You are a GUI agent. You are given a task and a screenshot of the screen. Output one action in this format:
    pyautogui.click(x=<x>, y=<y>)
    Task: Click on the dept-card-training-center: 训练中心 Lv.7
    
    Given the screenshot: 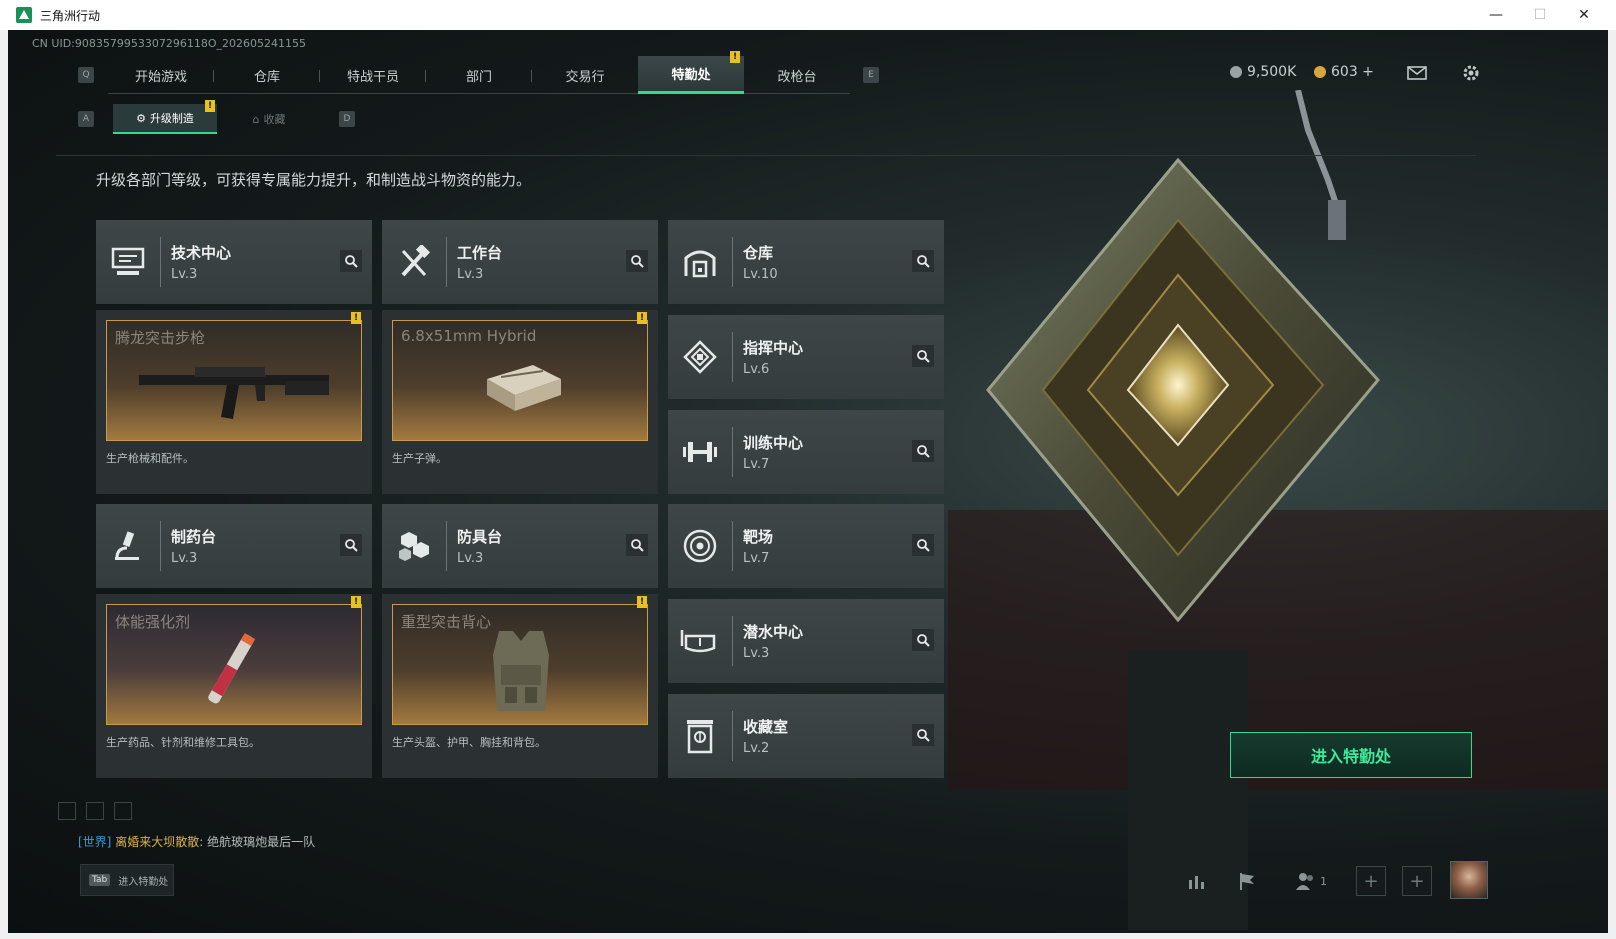 What is the action you would take?
    pyautogui.click(x=806, y=452)
    